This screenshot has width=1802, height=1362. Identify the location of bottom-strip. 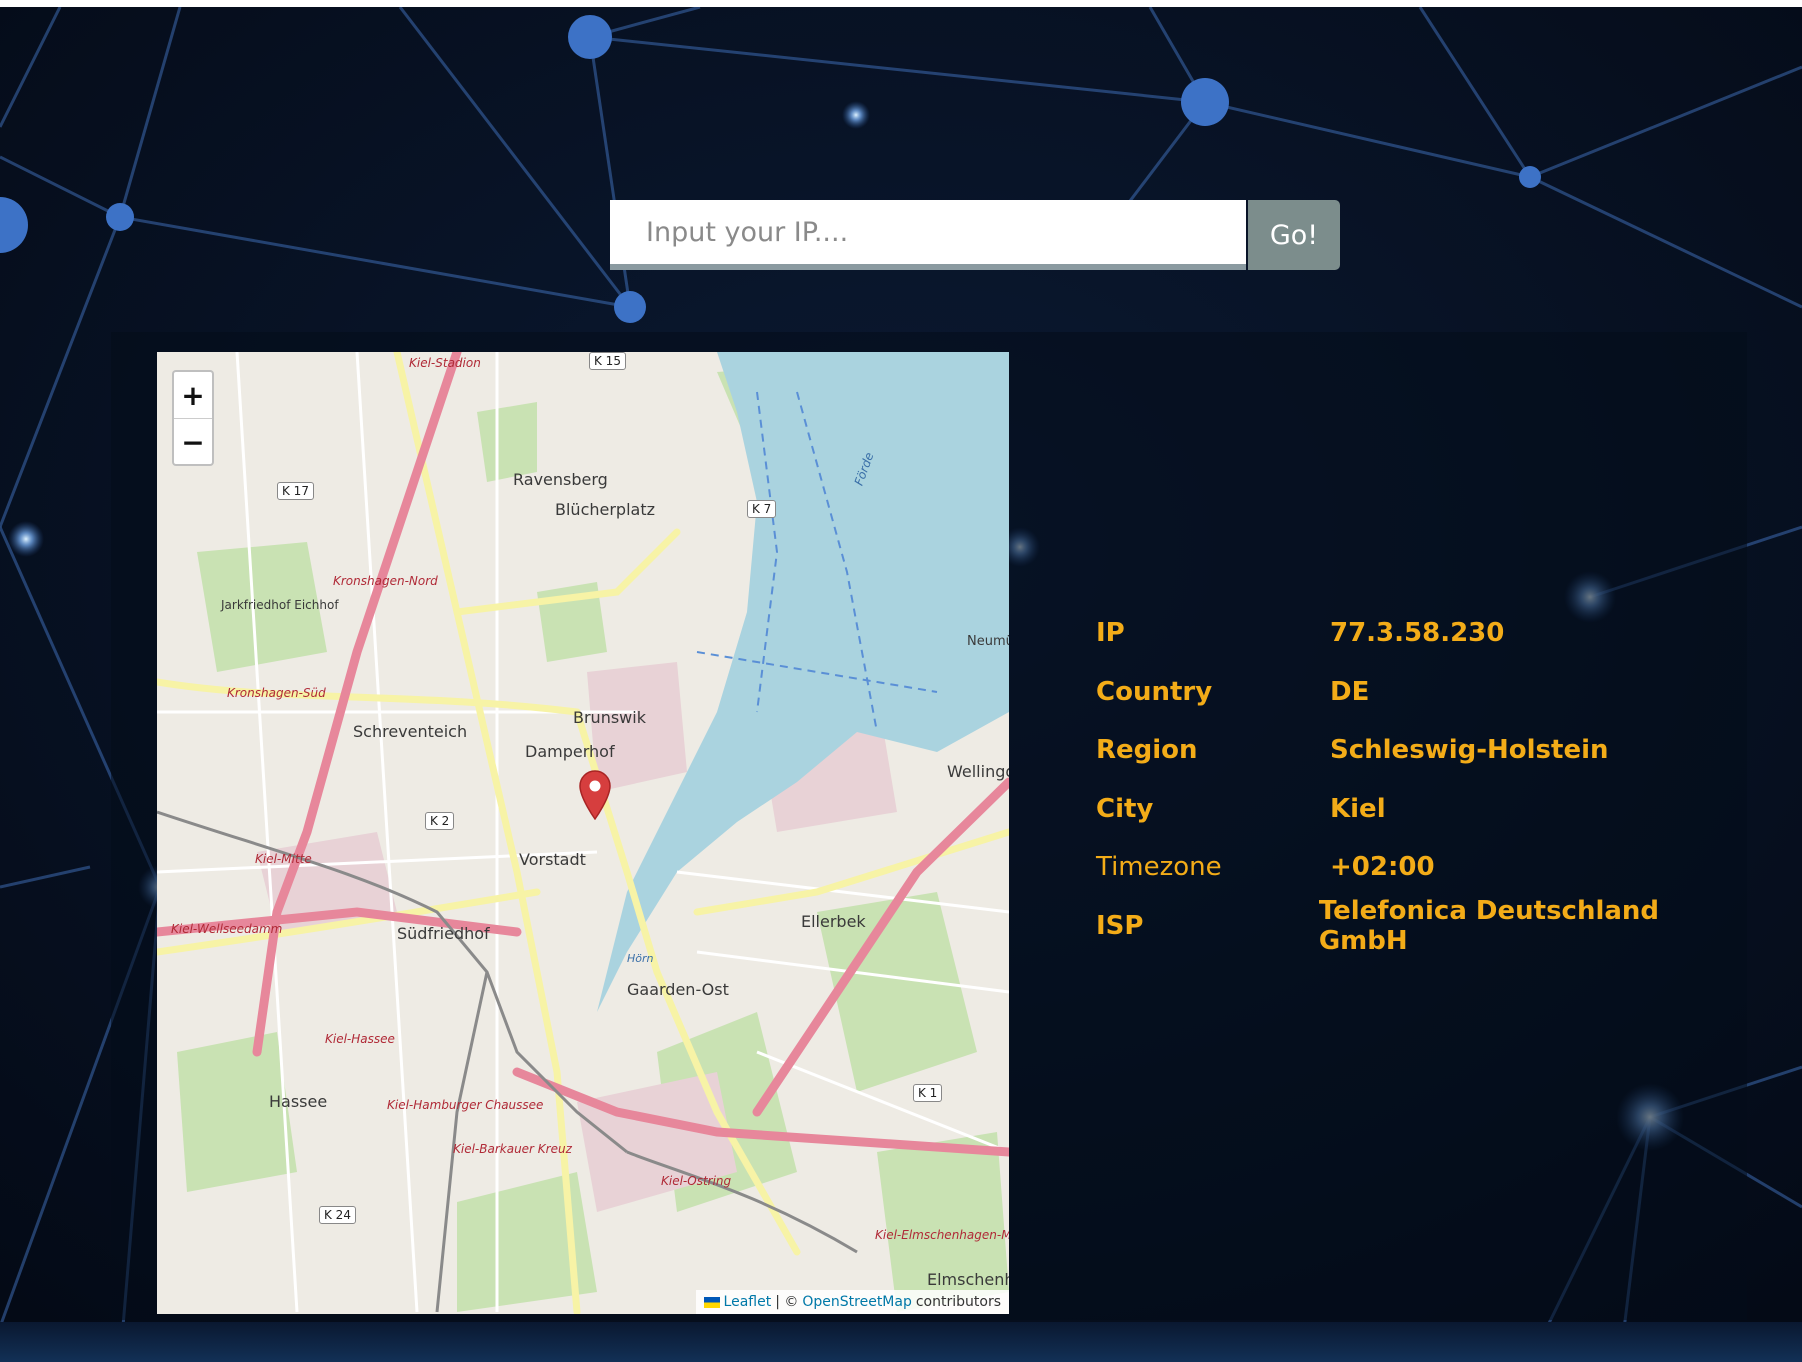
(901, 1342).